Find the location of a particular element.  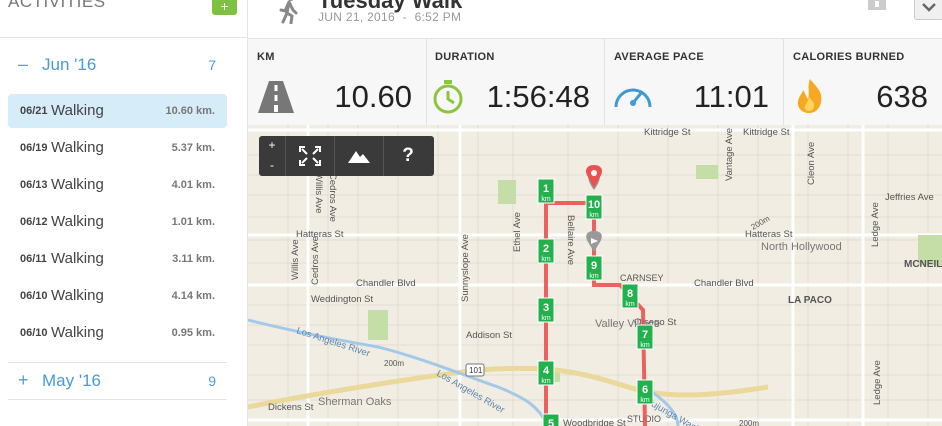

activity-date: 06/12 is located at coordinates (34, 222).